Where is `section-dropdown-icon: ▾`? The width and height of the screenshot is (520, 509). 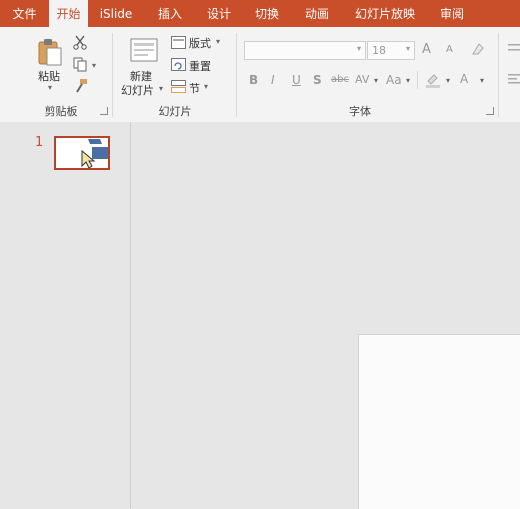 section-dropdown-icon: ▾ is located at coordinates (206, 86).